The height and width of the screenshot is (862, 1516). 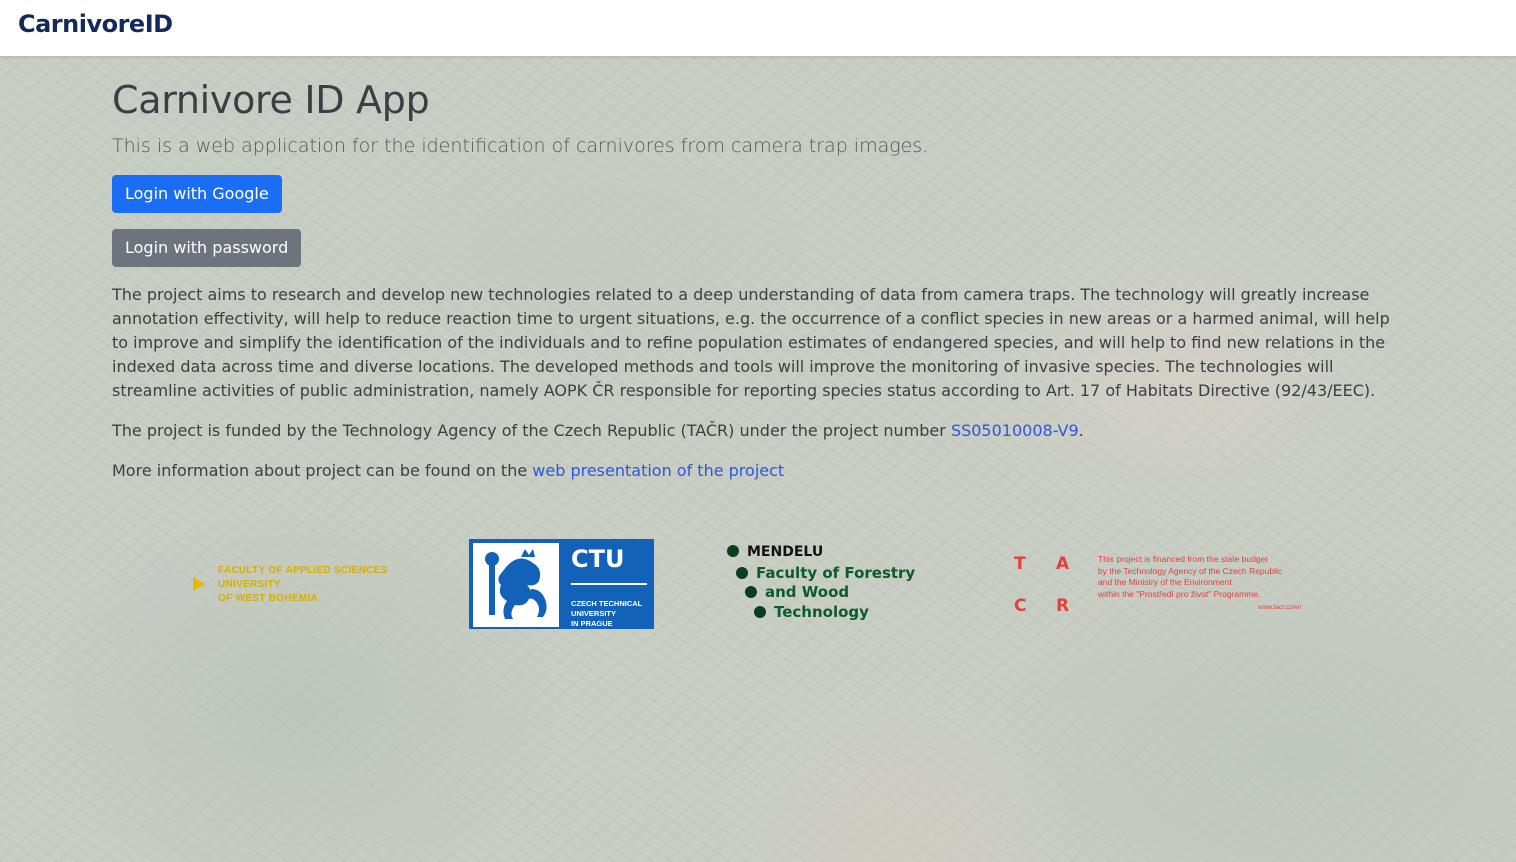 I want to click on tacr-letter-a: A, so click(x=1063, y=564).